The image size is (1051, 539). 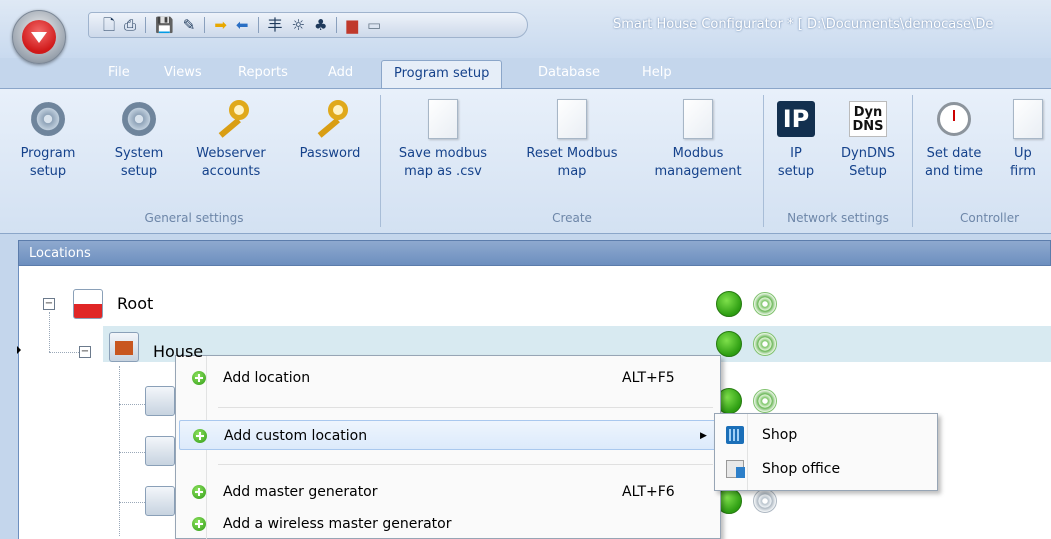 What do you see at coordinates (838, 218) in the screenshot?
I see `group-label-network-settings: Network settings` at bounding box center [838, 218].